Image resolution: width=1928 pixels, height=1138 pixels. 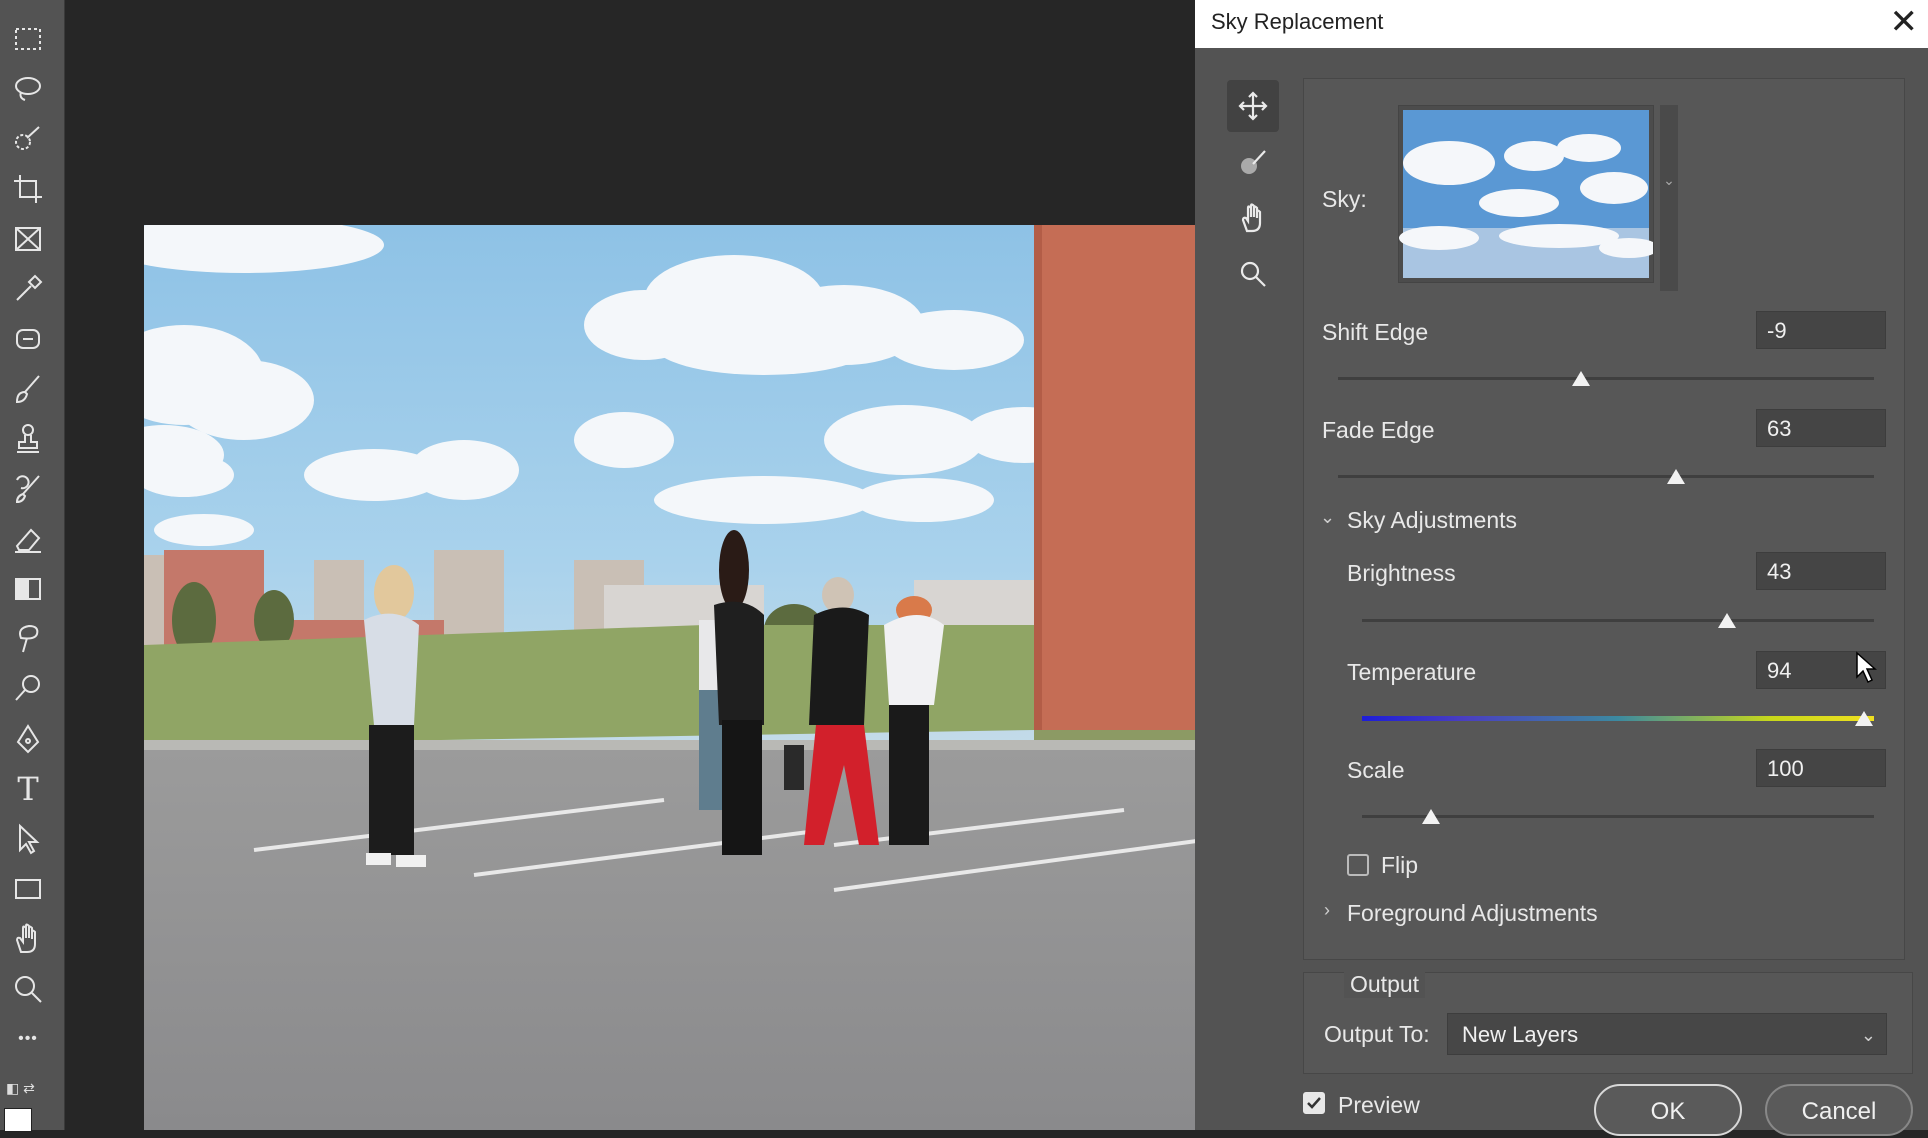 What do you see at coordinates (1472, 913) in the screenshot?
I see `foreground-adjustments-header: Foreground Adjustments` at bounding box center [1472, 913].